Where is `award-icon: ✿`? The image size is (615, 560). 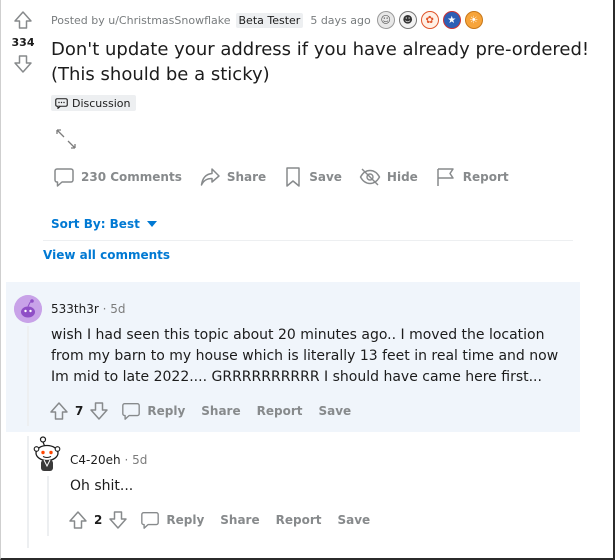 award-icon: ✿ is located at coordinates (429, 20).